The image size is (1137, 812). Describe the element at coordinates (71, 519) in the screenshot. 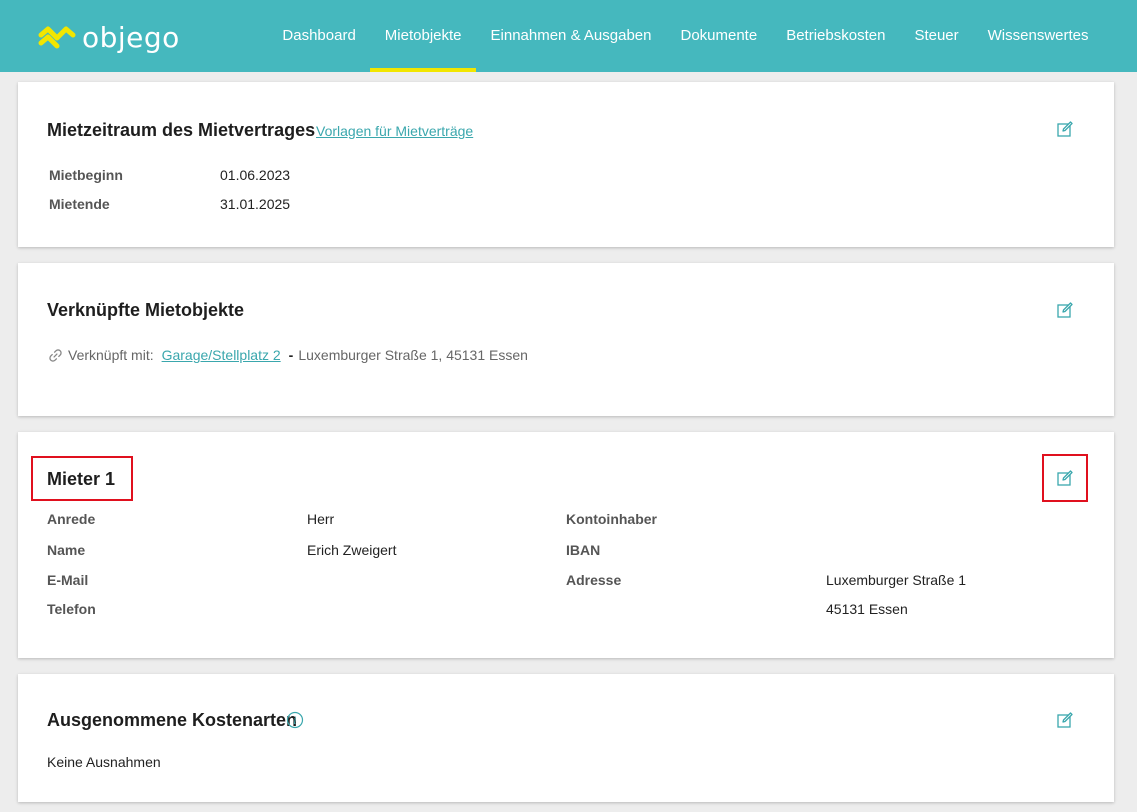

I see `anrede-label: Anrede` at that location.